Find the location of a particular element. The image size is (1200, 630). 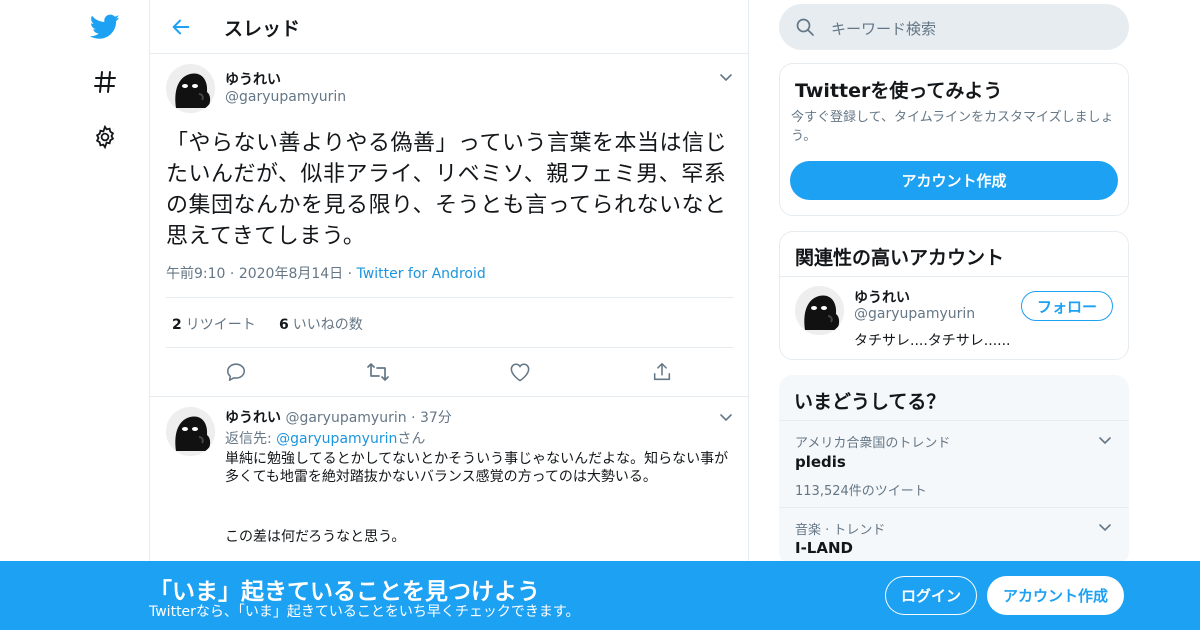

search-placeholder: キーワード検索 is located at coordinates (884, 29).